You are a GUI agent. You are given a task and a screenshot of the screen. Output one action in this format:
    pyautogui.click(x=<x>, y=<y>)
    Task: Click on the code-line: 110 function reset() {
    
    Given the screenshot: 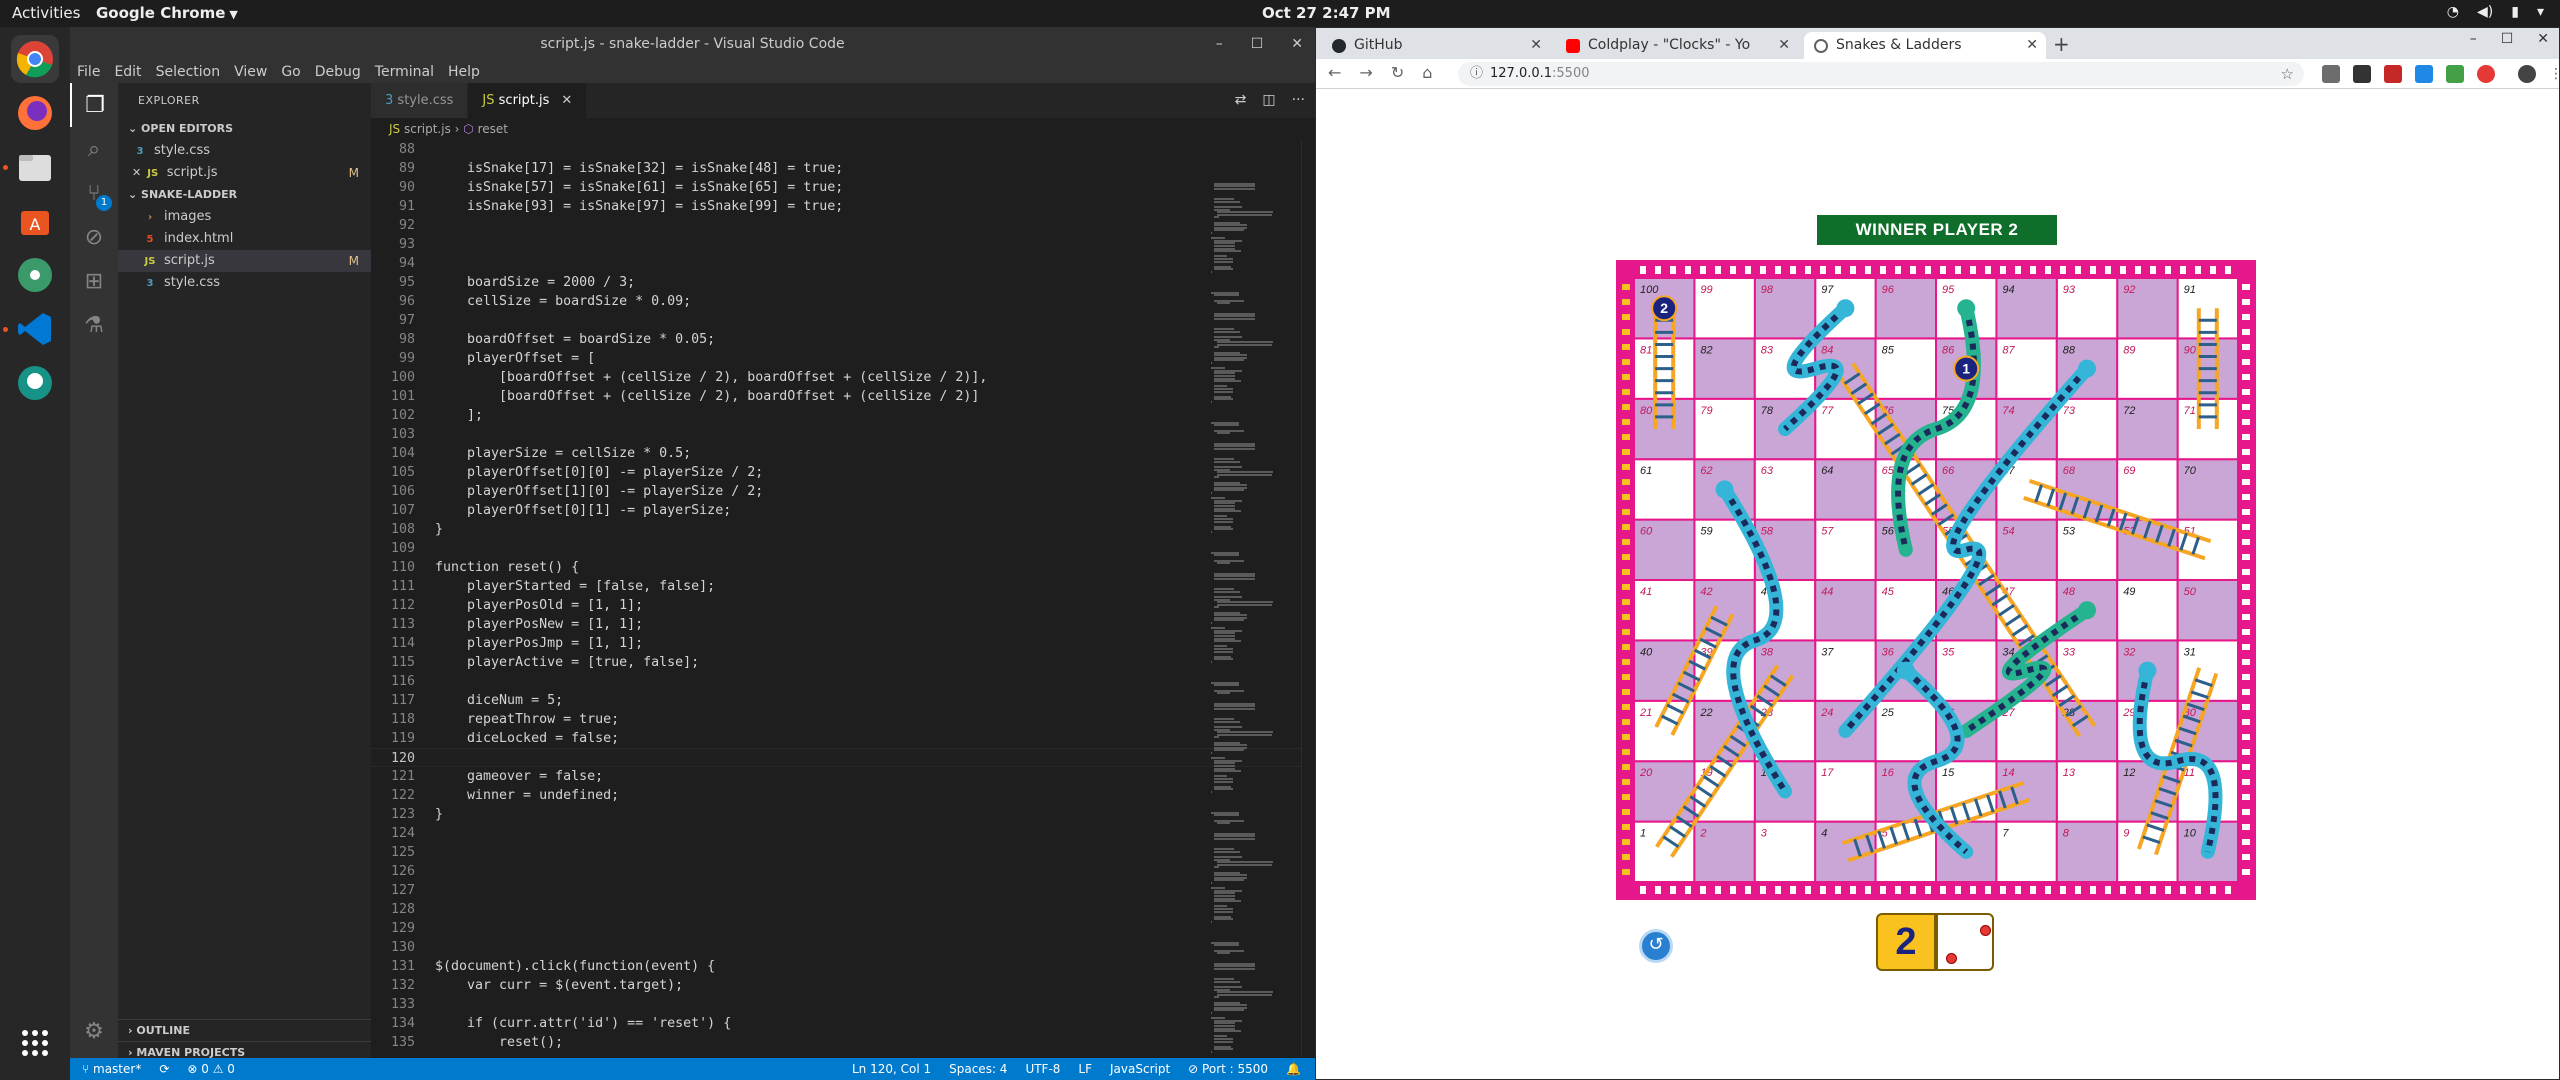 What is the action you would take?
    pyautogui.click(x=843, y=567)
    